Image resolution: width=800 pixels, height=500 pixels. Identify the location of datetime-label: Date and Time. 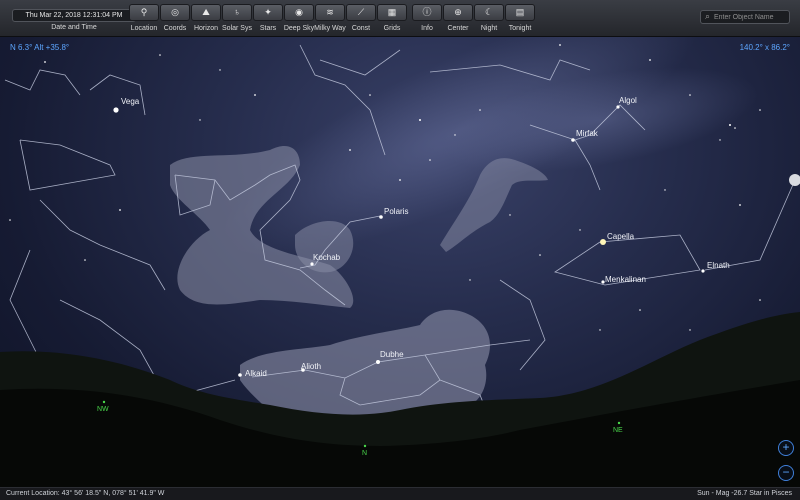
(74, 27).